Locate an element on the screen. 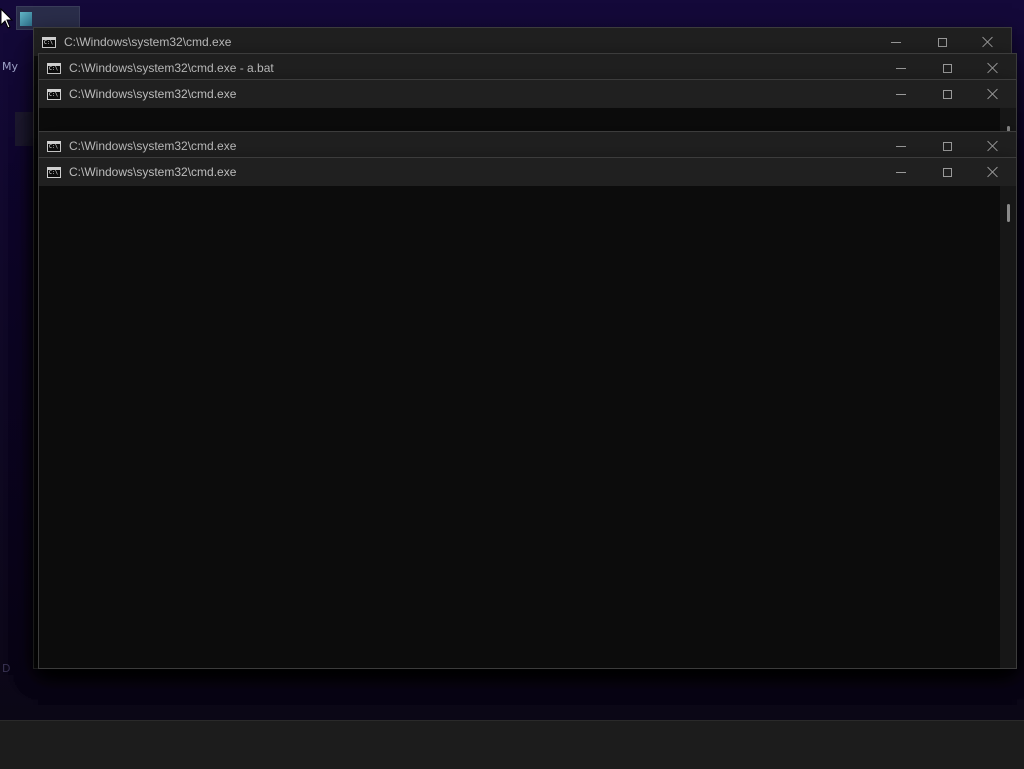  desktop-icon-label: My is located at coordinates (10, 66).